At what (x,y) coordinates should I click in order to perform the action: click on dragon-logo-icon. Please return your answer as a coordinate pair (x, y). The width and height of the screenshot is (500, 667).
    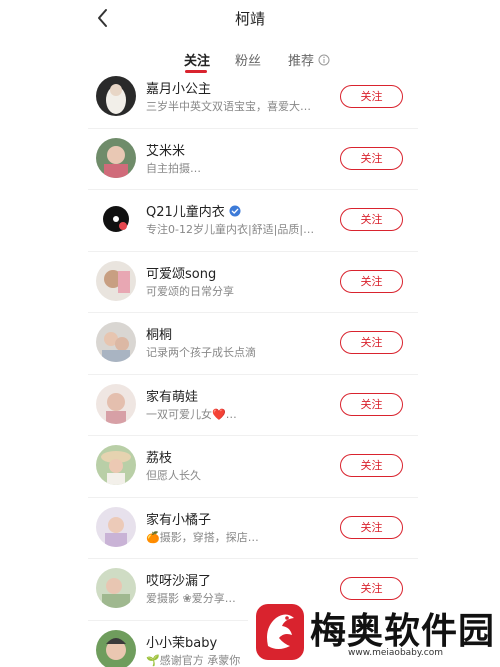
    Looking at the image, I should click on (280, 632).